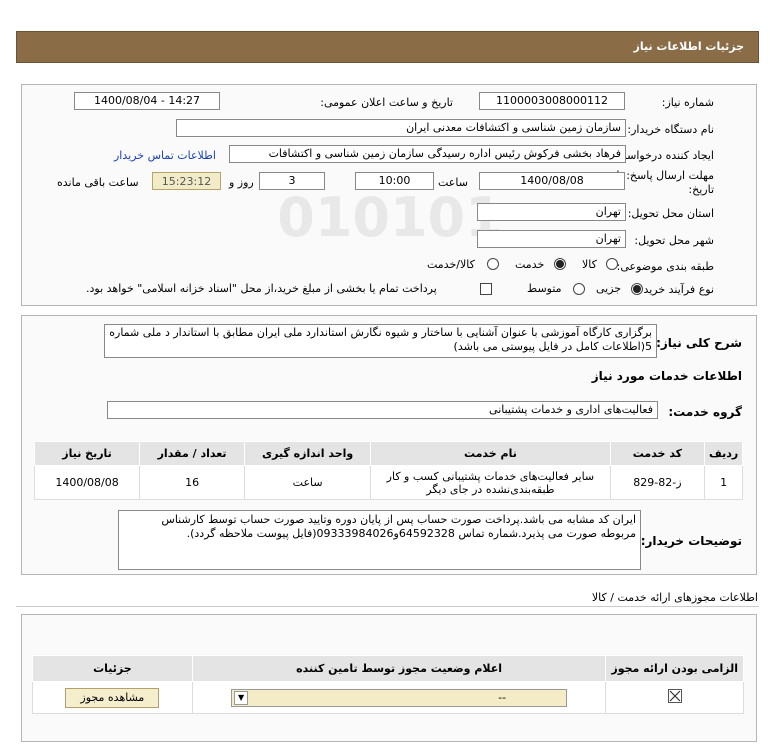  Describe the element at coordinates (560, 264) in the screenshot. I see `category-radio-service` at that location.